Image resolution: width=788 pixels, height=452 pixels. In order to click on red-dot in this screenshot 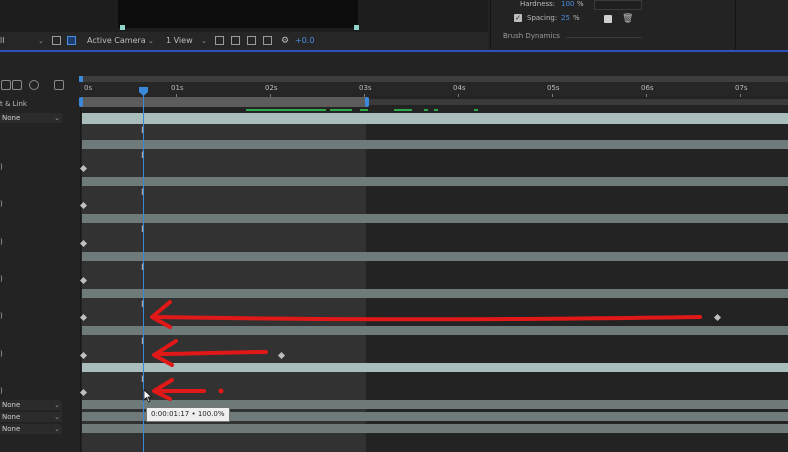, I will do `click(221, 391)`.